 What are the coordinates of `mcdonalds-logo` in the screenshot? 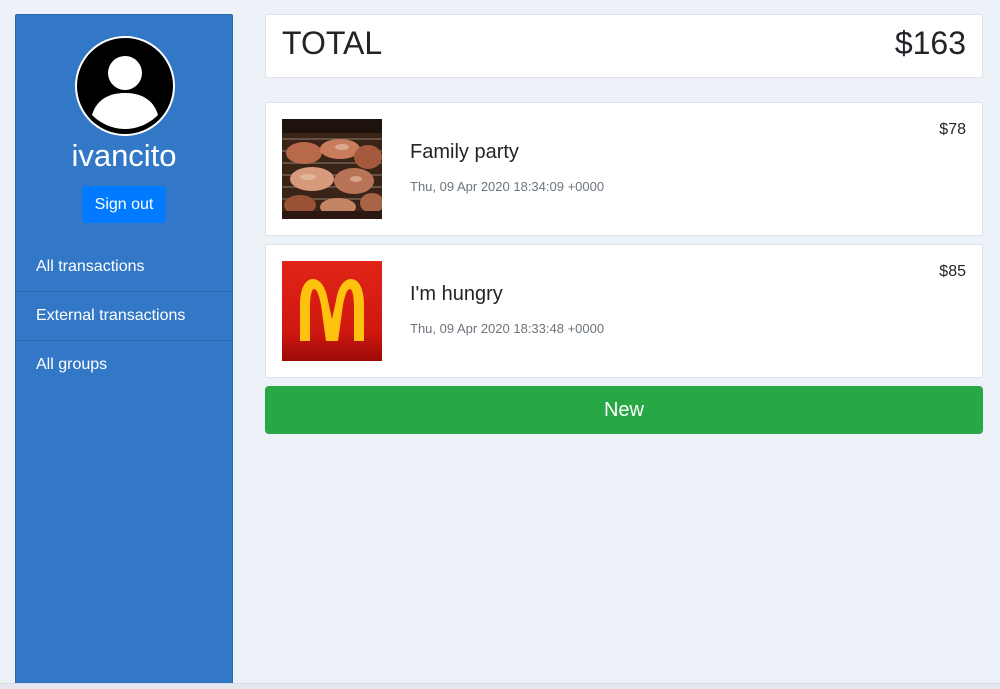 It's located at (332, 311).